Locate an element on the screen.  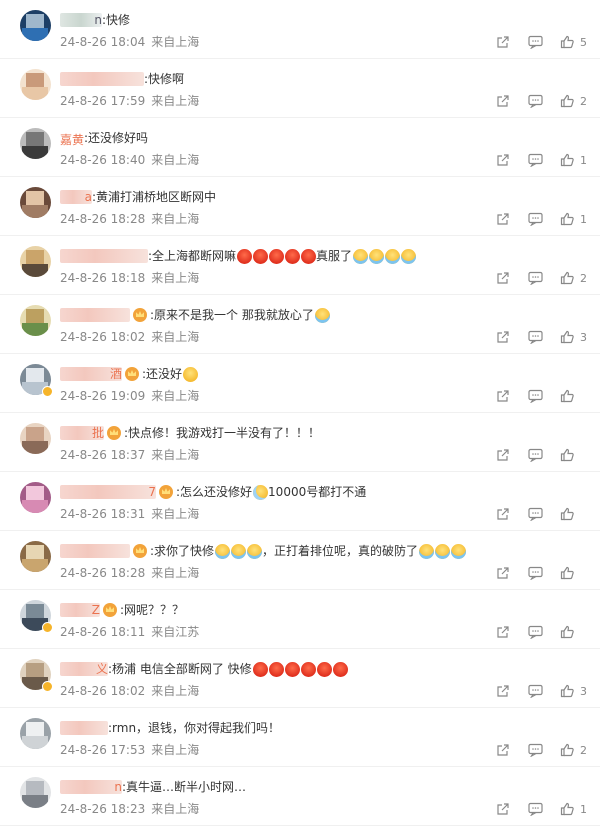
comment-meta: 24-8-26 18:40 来自上海 is located at coordinates (129, 160).